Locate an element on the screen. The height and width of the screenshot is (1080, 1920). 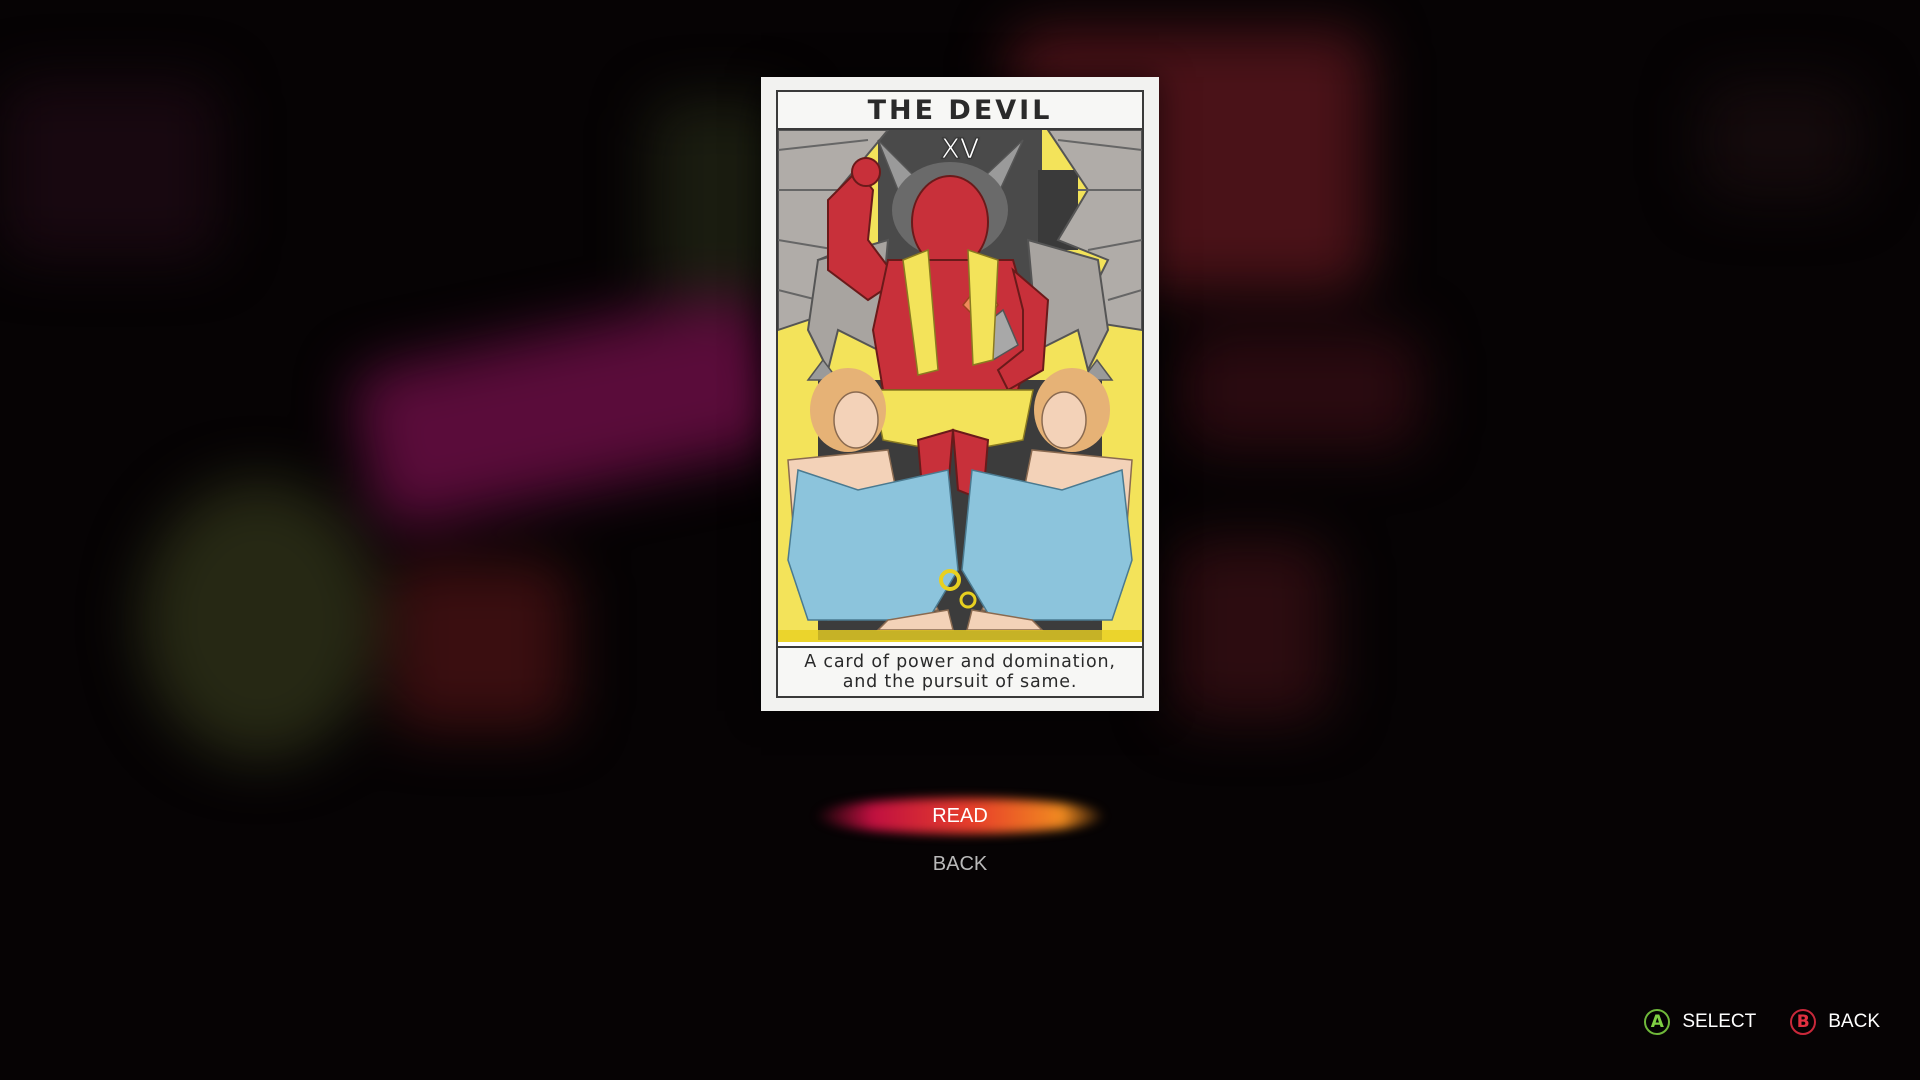
card-title: THE DEVIL is located at coordinates (960, 111).